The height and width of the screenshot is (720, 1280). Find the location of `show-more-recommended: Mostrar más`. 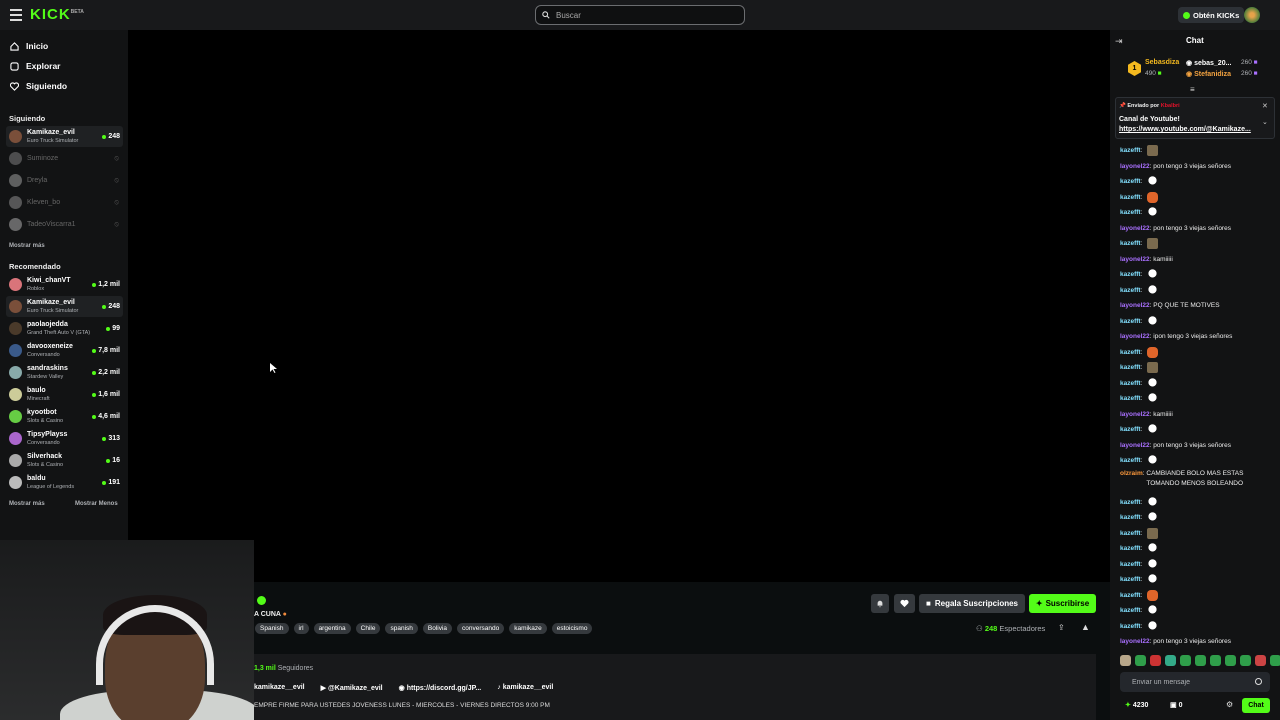

show-more-recommended: Mostrar más is located at coordinates (27, 504).